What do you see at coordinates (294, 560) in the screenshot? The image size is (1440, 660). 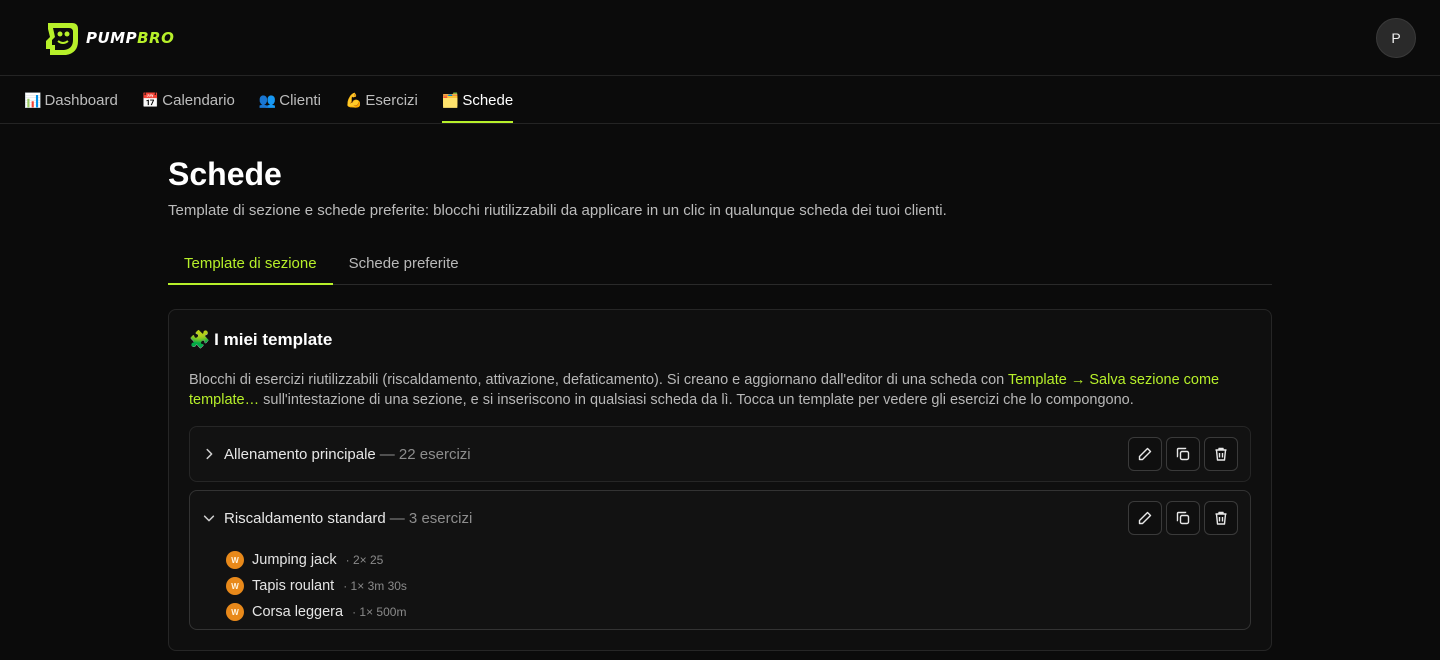 I see `exercise-name: Jumping jack` at bounding box center [294, 560].